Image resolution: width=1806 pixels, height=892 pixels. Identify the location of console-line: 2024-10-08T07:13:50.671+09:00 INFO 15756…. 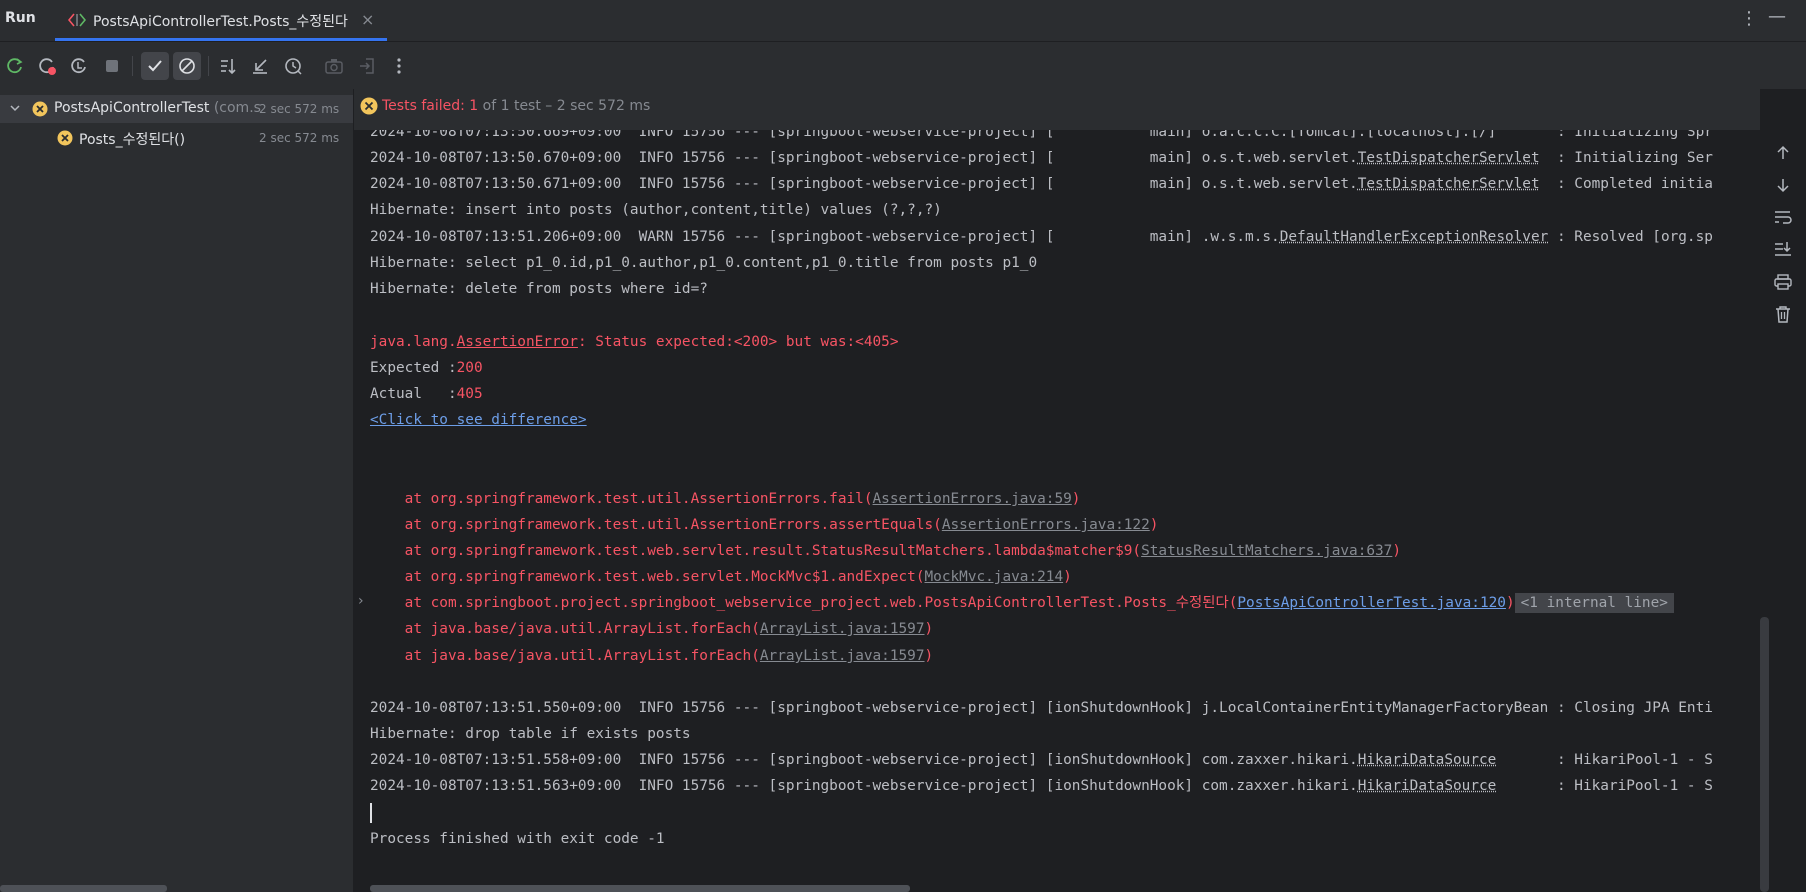
(1041, 184).